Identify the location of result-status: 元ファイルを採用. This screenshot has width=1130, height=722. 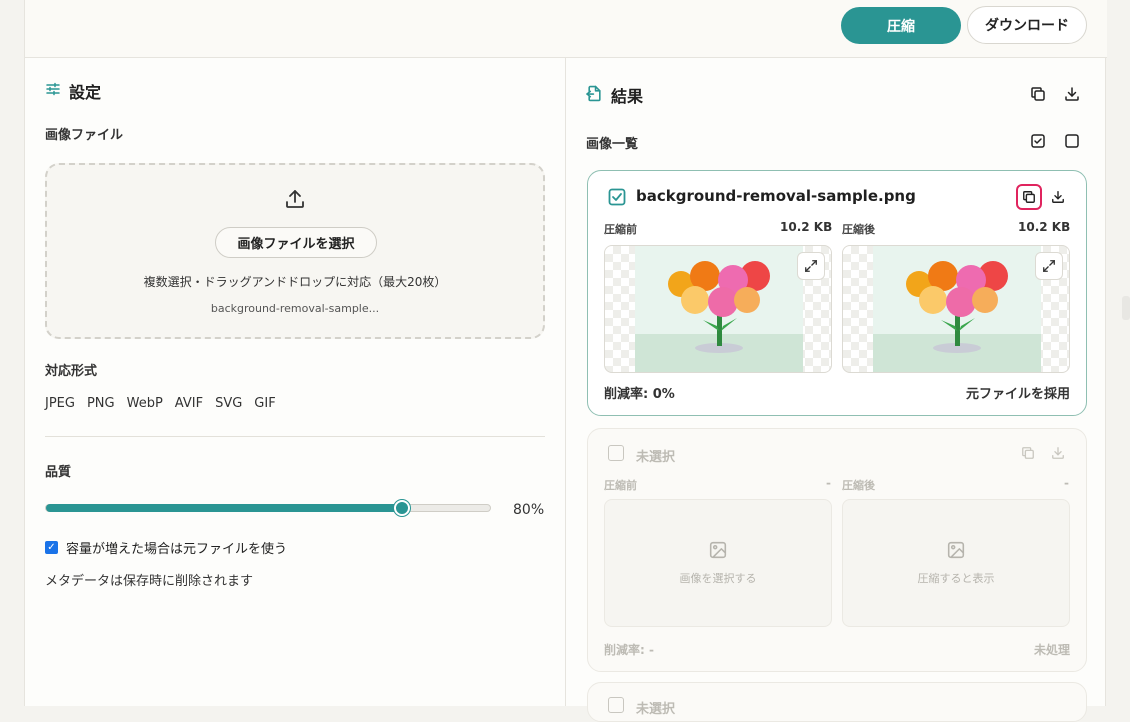
(1017, 394).